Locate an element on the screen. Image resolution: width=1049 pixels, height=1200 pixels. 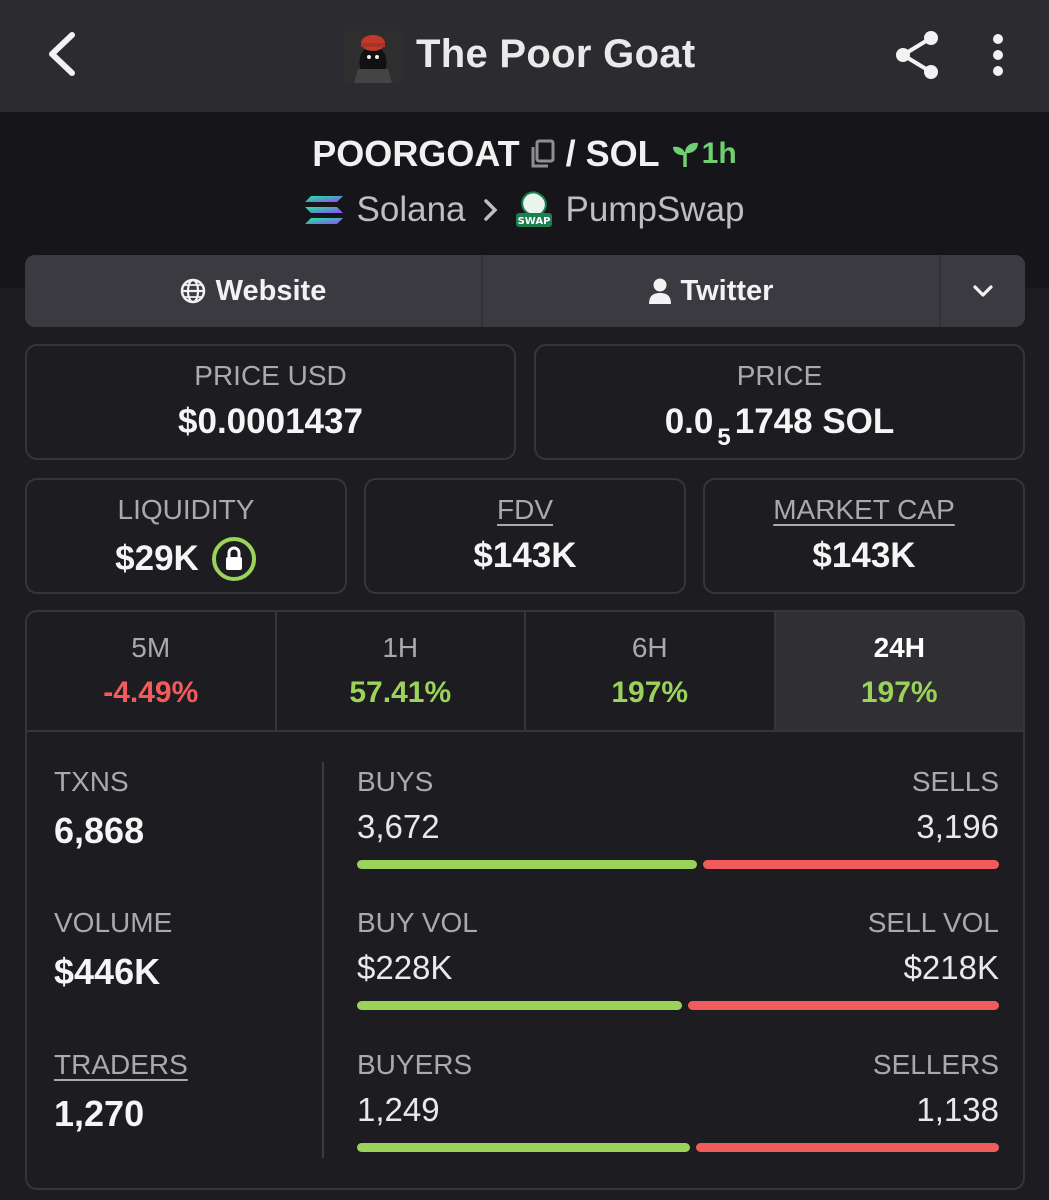
dex-badge-text: SWAP is located at coordinates (533, 221).